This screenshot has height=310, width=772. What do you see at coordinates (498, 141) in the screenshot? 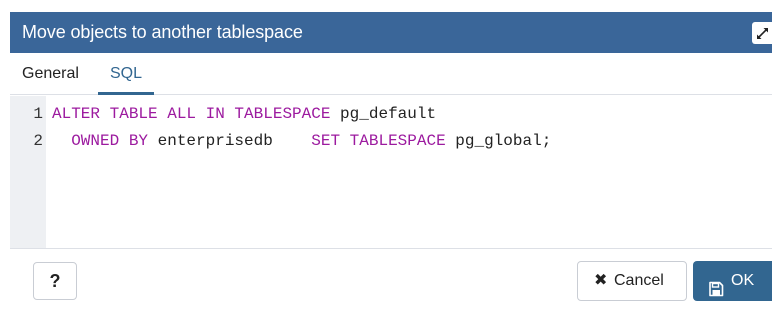
I see `sql-identifier: pg_global;` at bounding box center [498, 141].